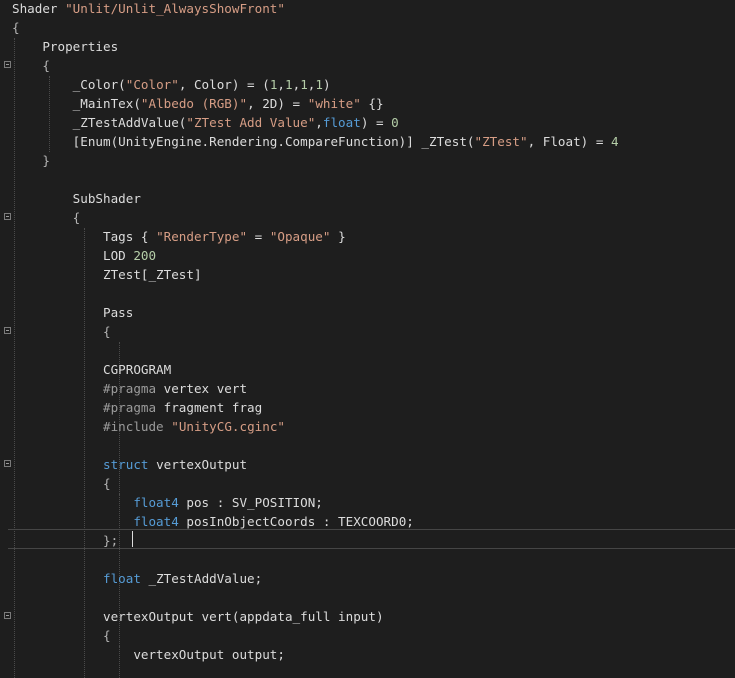 The image size is (735, 678). I want to click on code-token: "white", so click(334, 103).